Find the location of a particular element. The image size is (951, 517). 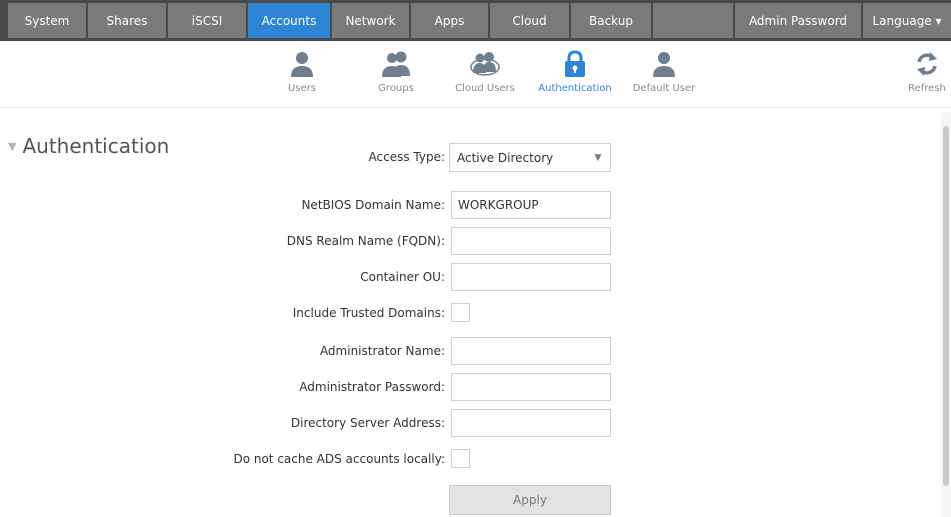

access-type-value: Active Directory is located at coordinates (505, 157).